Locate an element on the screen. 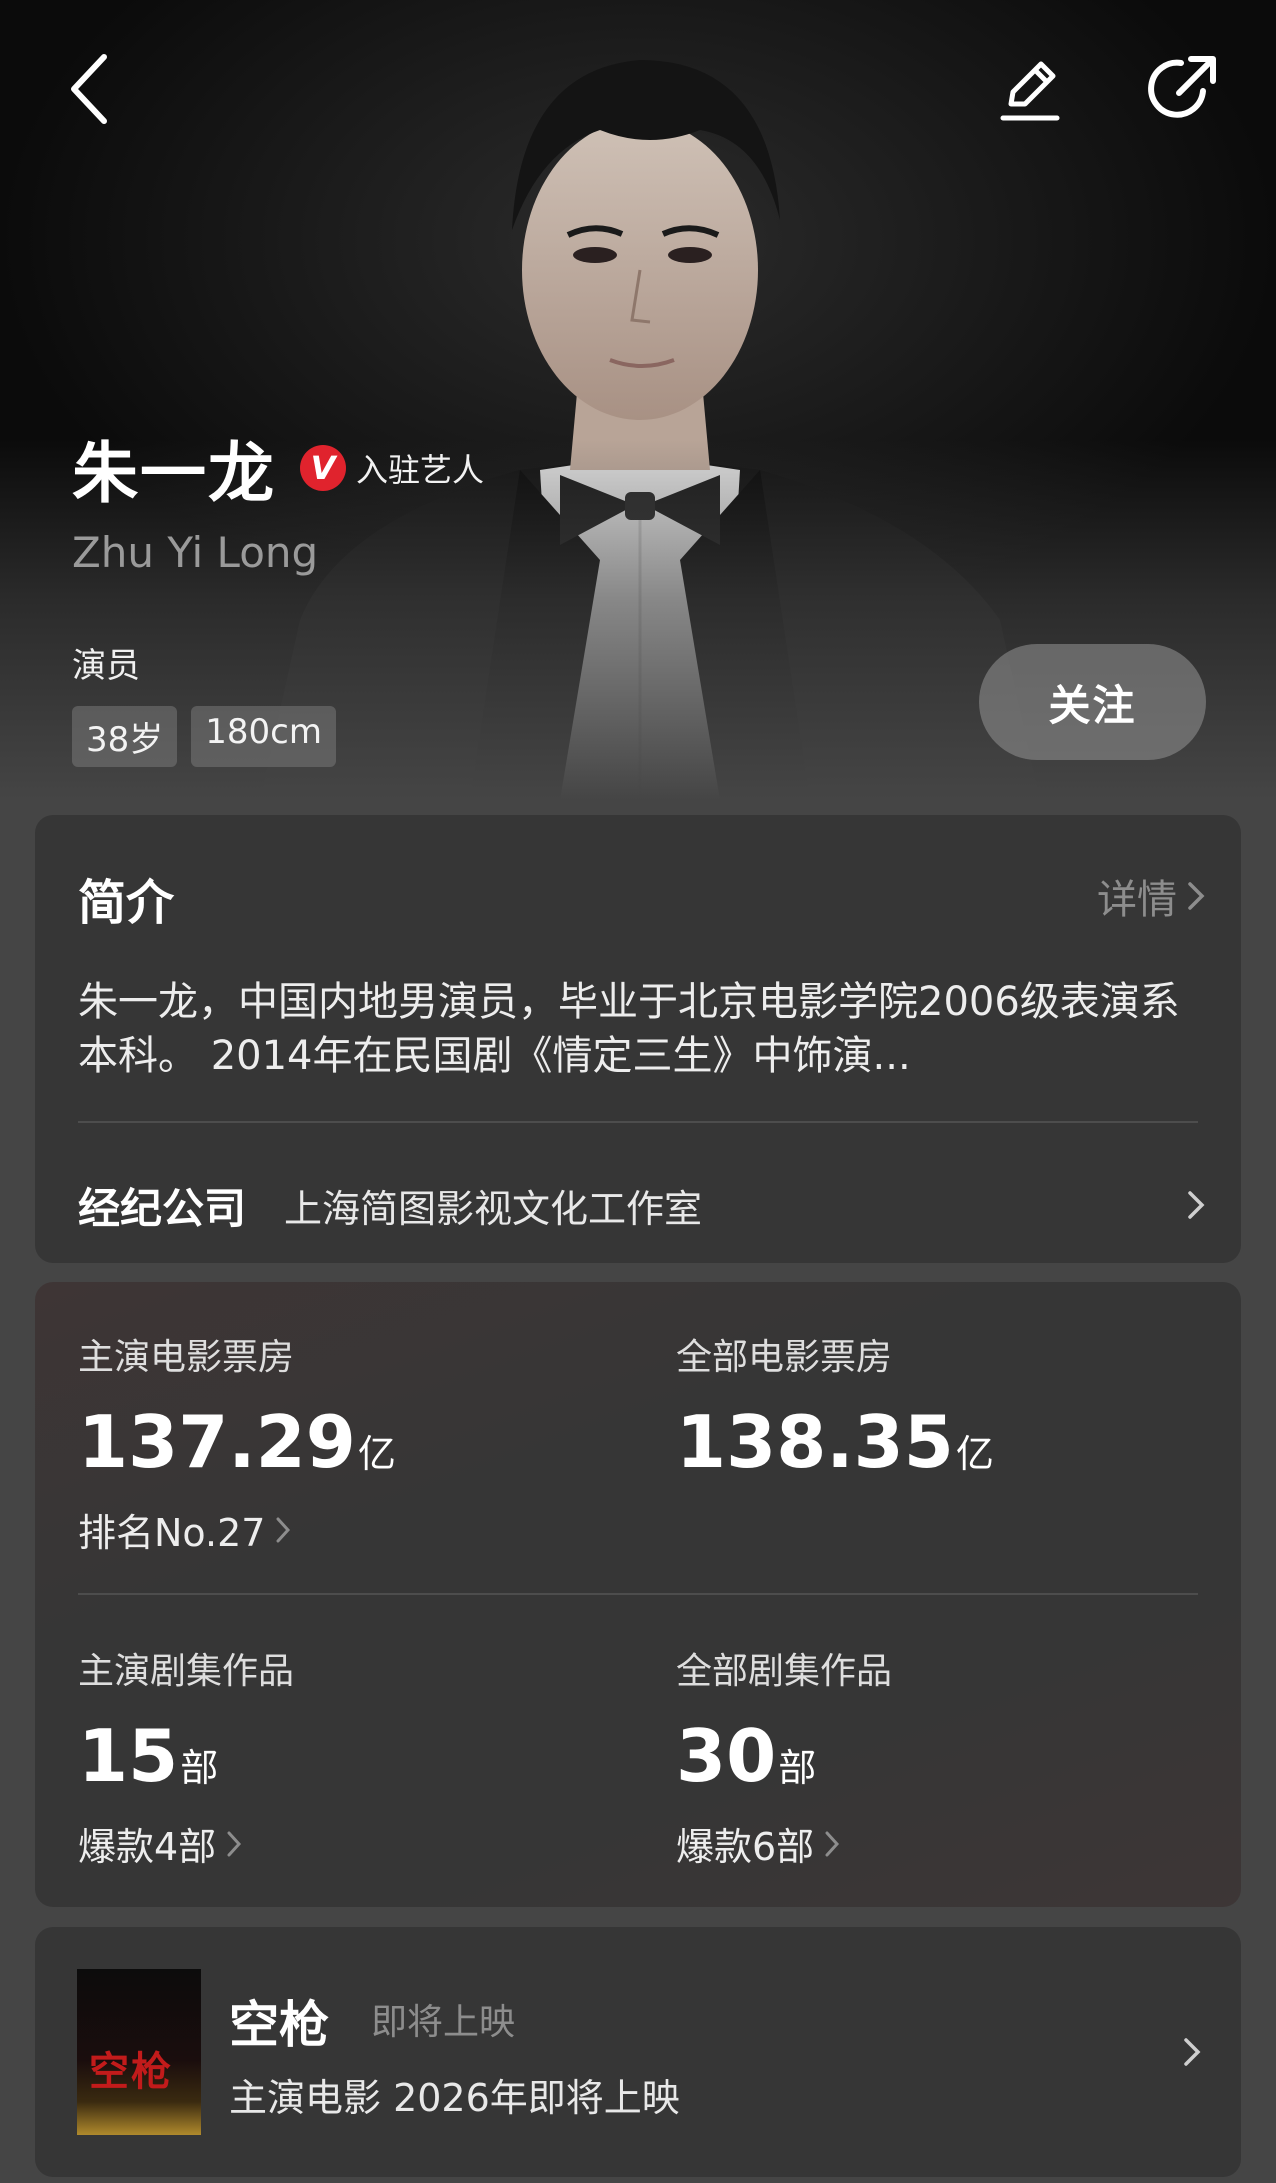 The height and width of the screenshot is (2183, 1276). hit-series-link: 爆款6部 is located at coordinates (784, 1843).